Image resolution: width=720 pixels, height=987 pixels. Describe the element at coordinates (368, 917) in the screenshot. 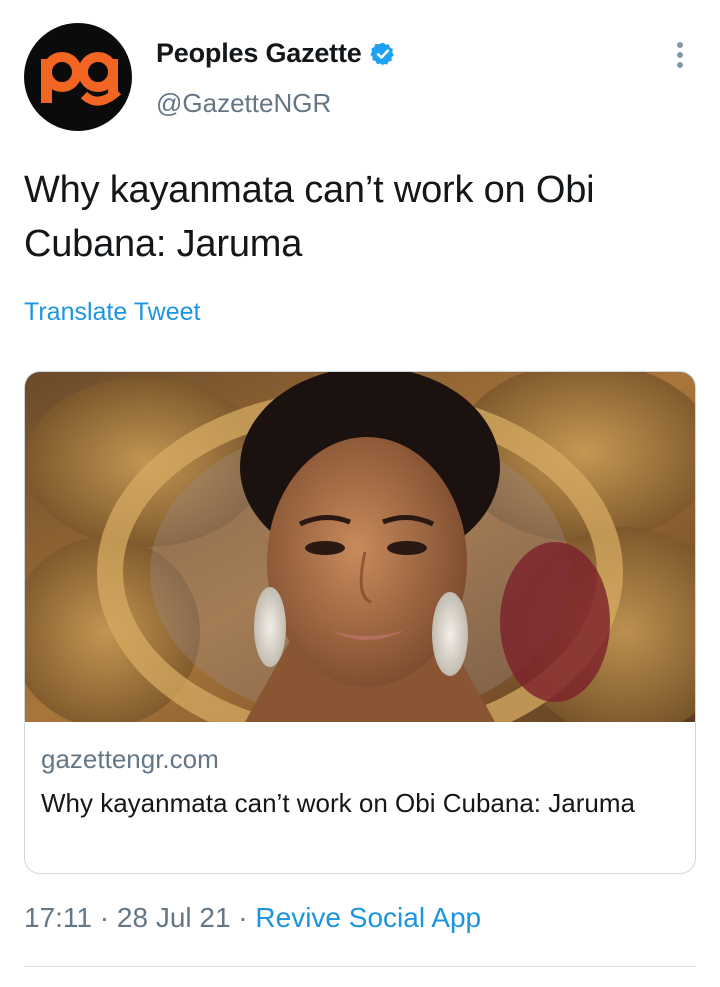

I see `source-app-link: Revive Social App` at that location.